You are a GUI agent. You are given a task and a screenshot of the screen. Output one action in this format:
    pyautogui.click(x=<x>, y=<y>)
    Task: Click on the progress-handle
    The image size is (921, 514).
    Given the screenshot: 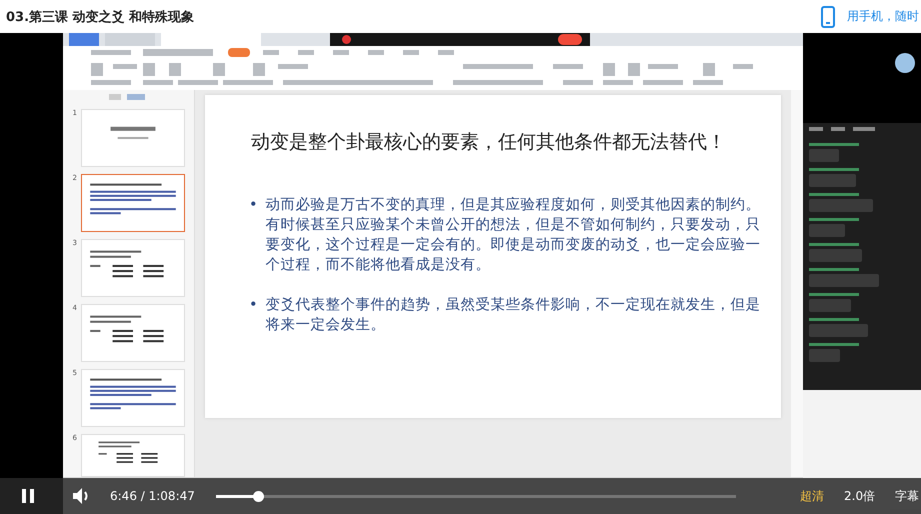 What is the action you would take?
    pyautogui.click(x=258, y=496)
    